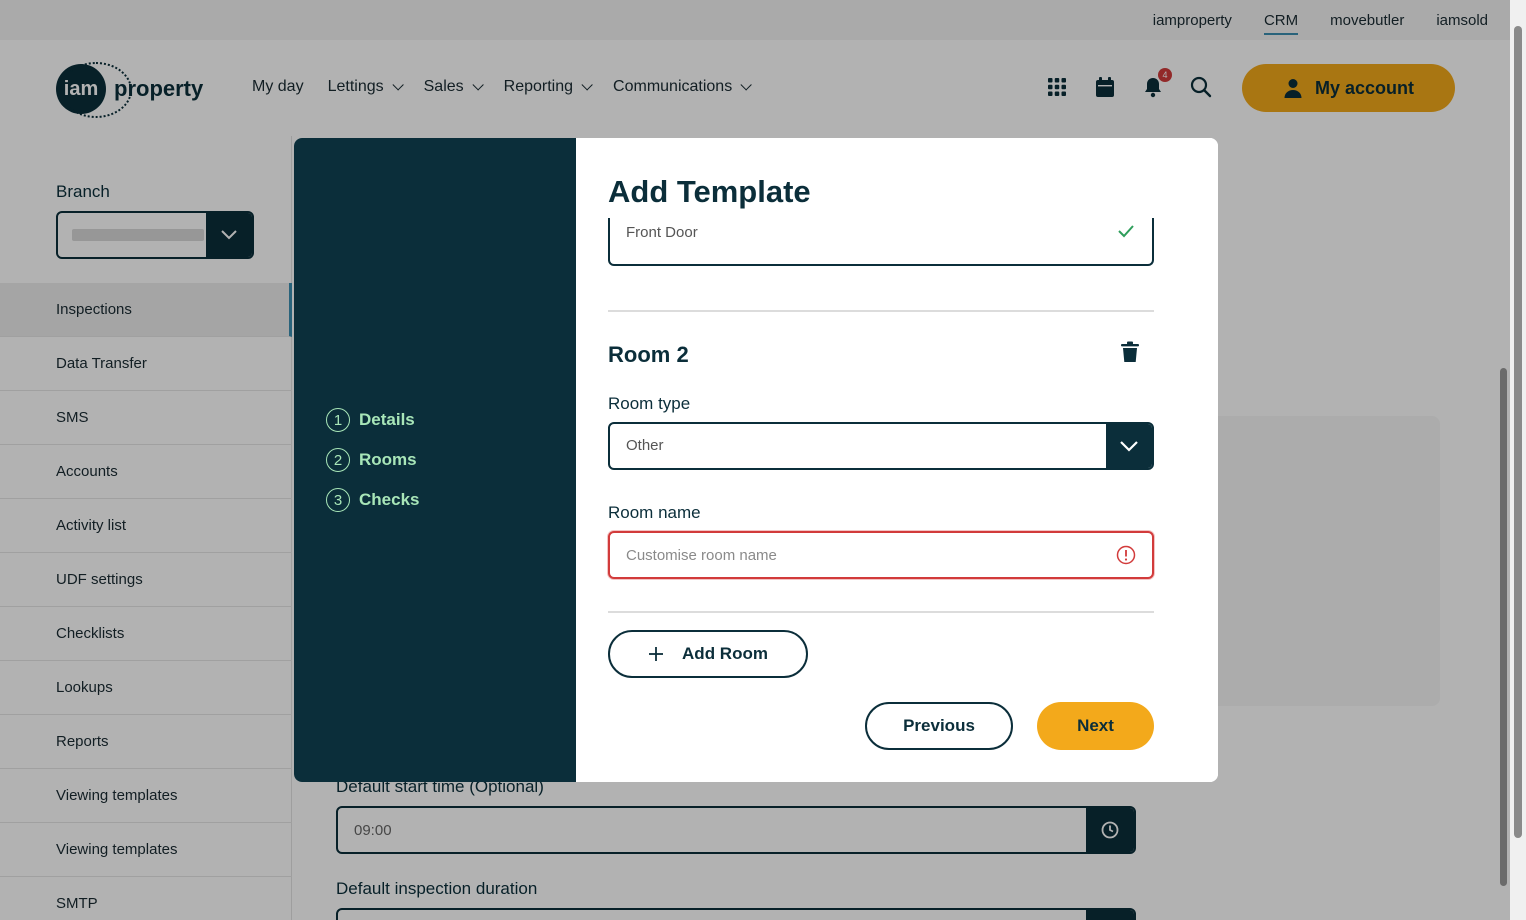  Describe the element at coordinates (645, 445) in the screenshot. I see `room-type-value: Other` at that location.